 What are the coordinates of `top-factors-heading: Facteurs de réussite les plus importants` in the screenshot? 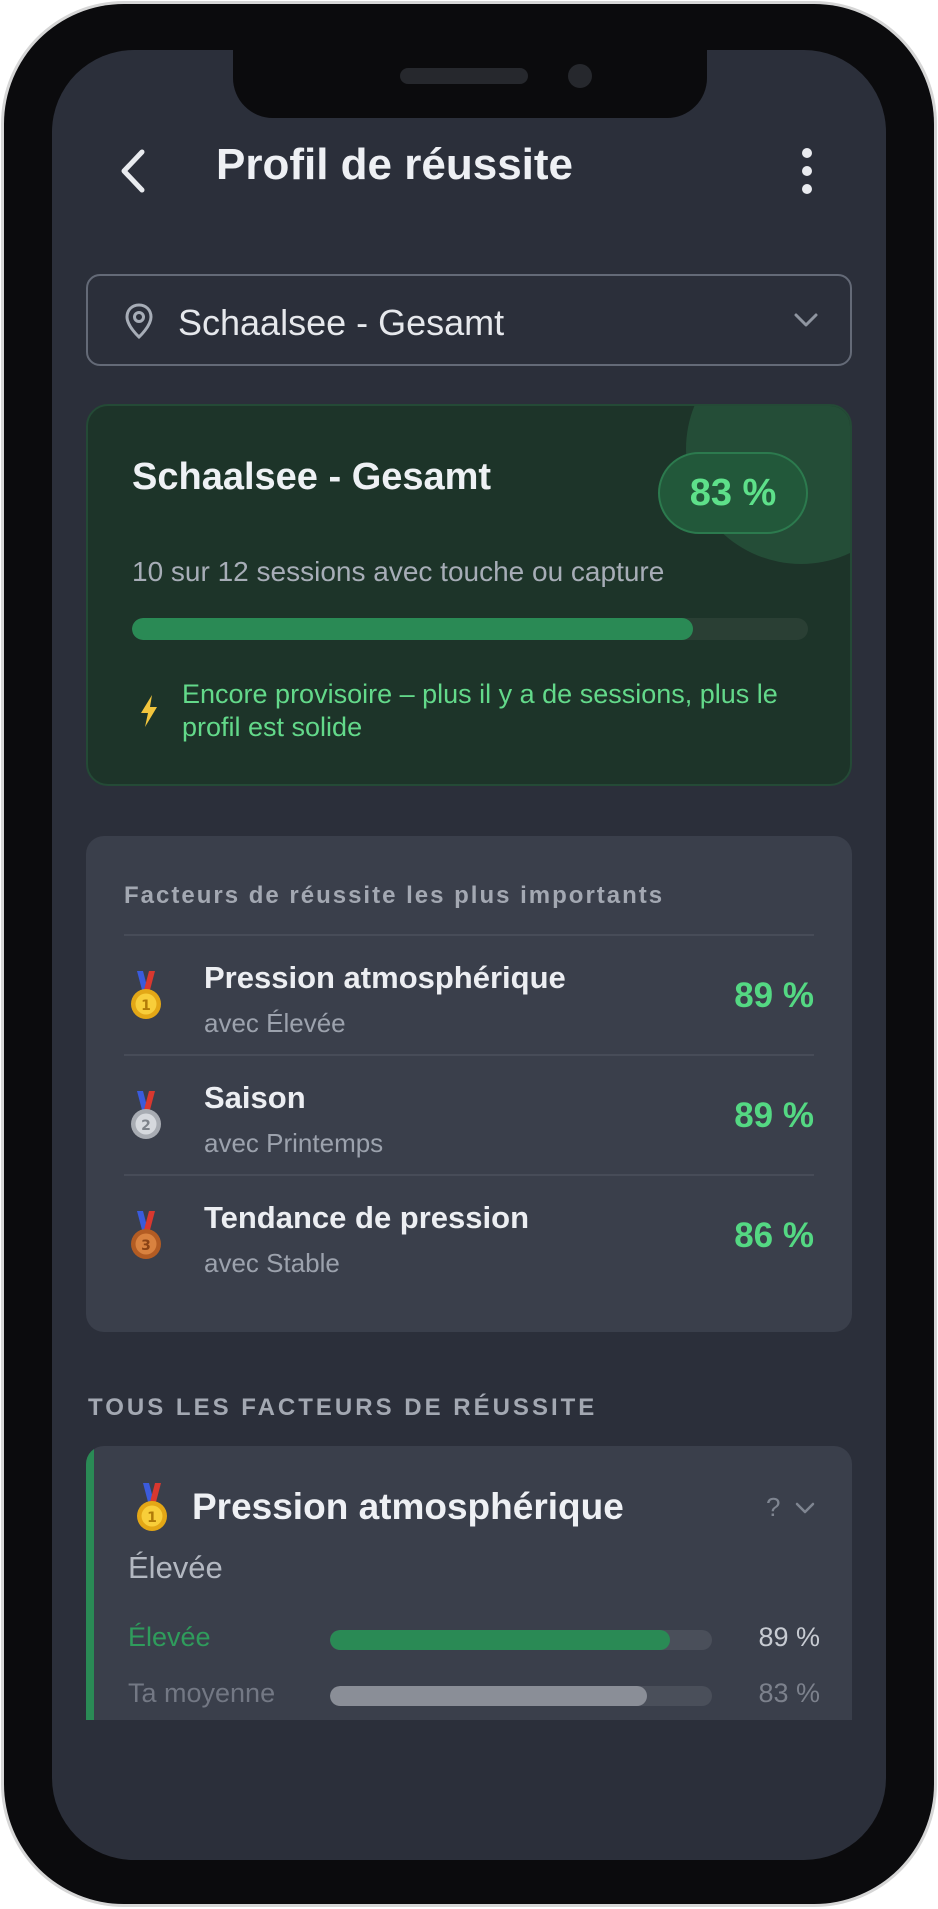 It's located at (394, 895).